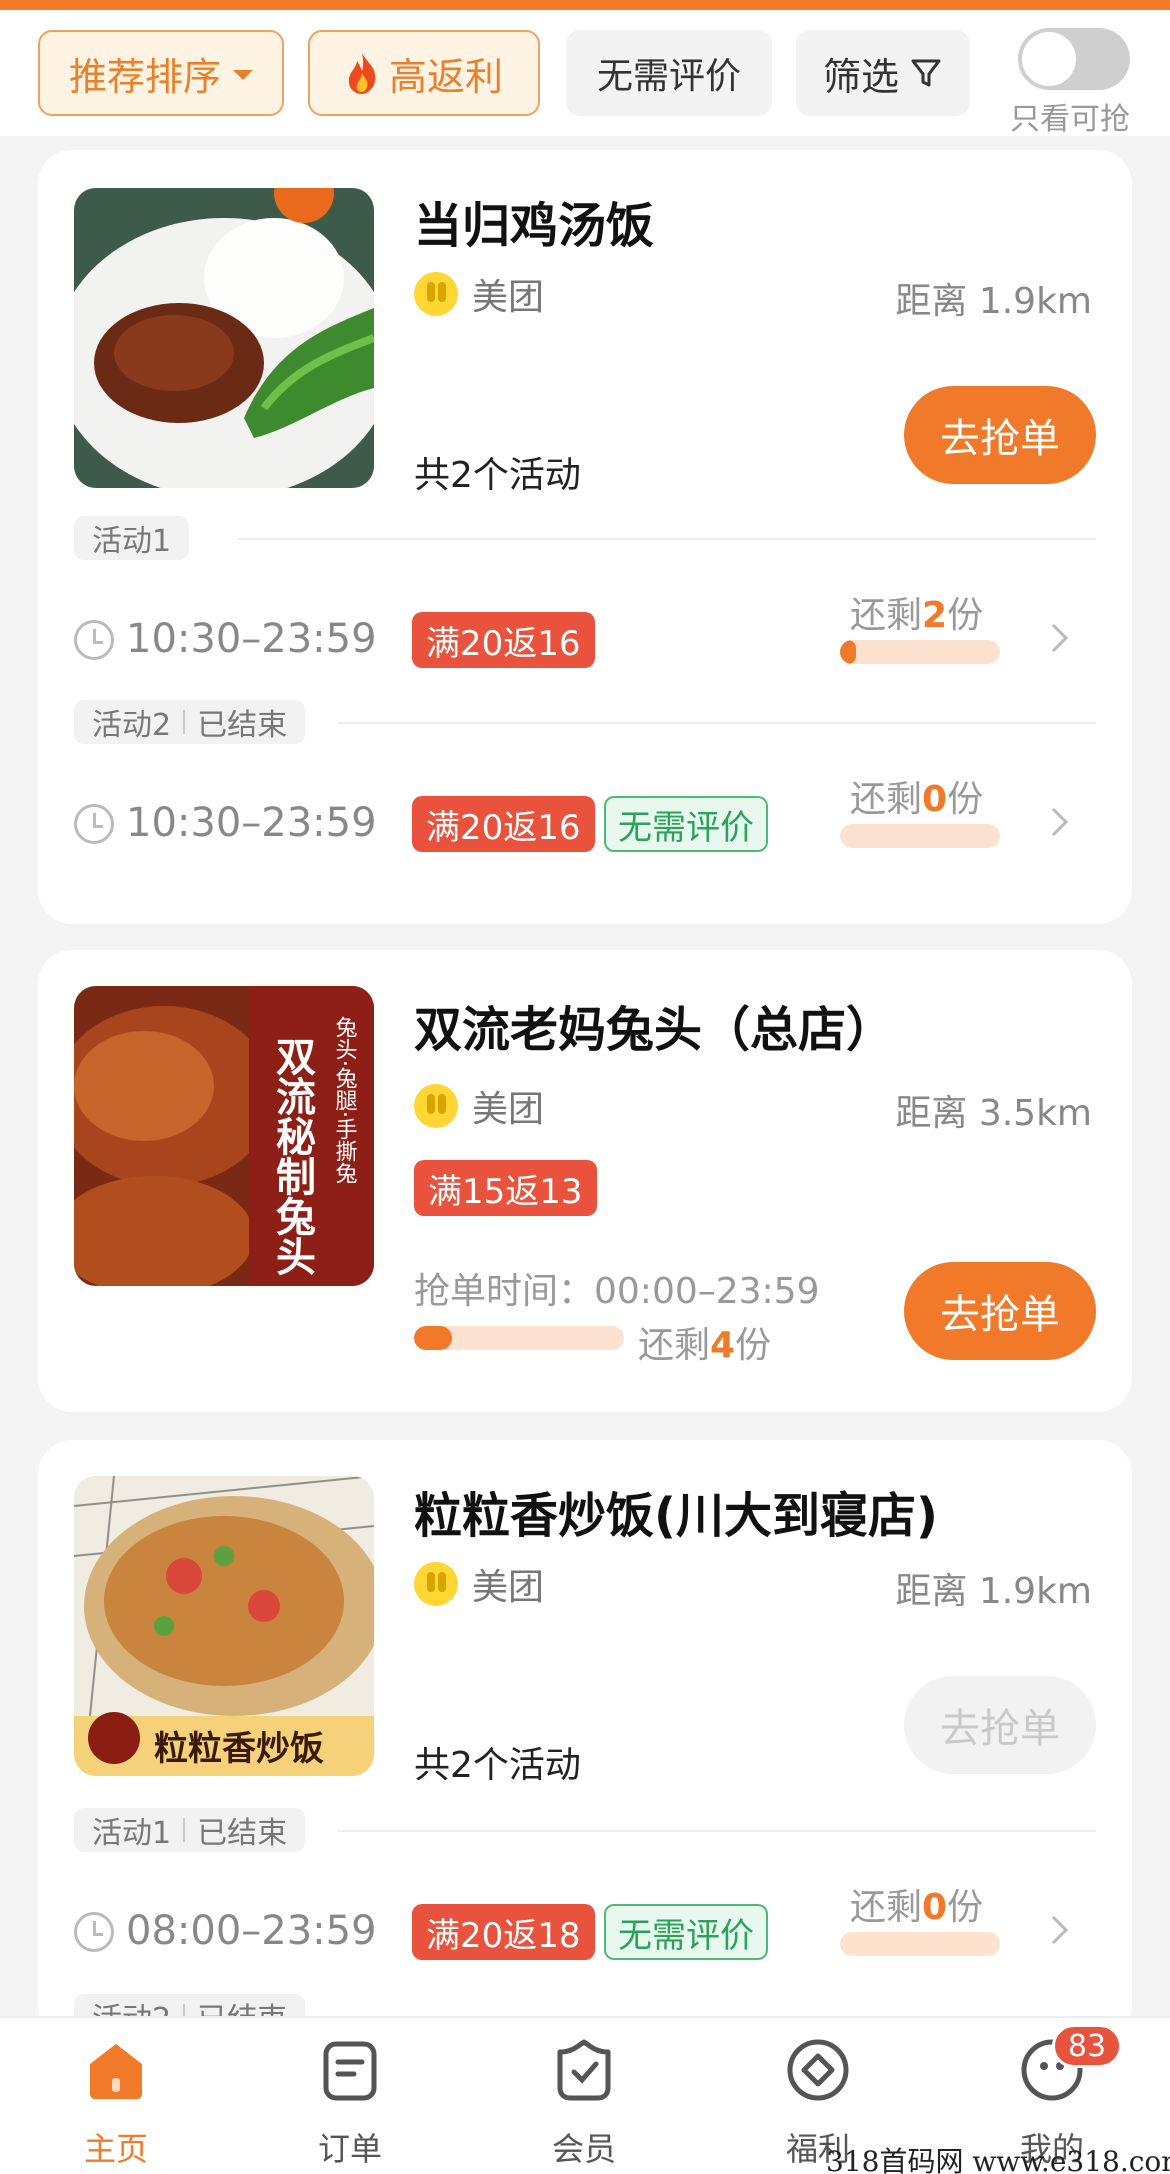  I want to click on activity-tag: 活动1, so click(132, 538).